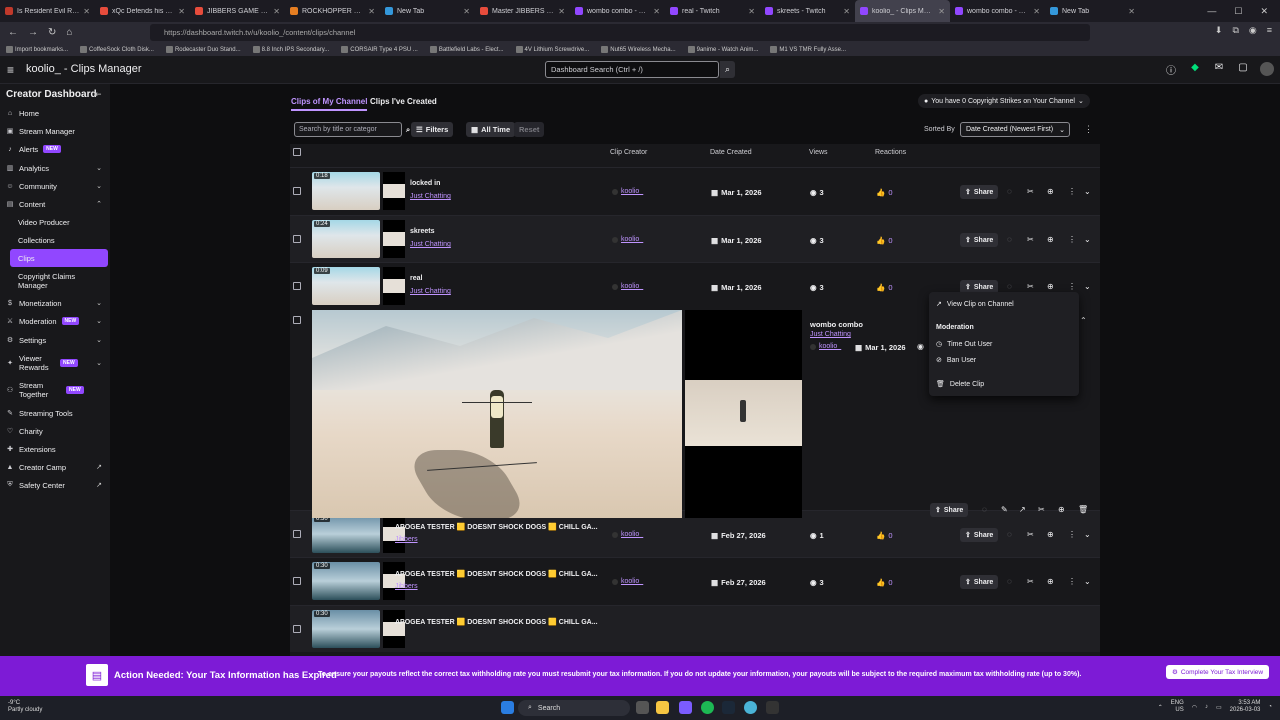 This screenshot has width=1280, height=720. Describe the element at coordinates (497, 414) in the screenshot. I see `clip-video-player` at that location.